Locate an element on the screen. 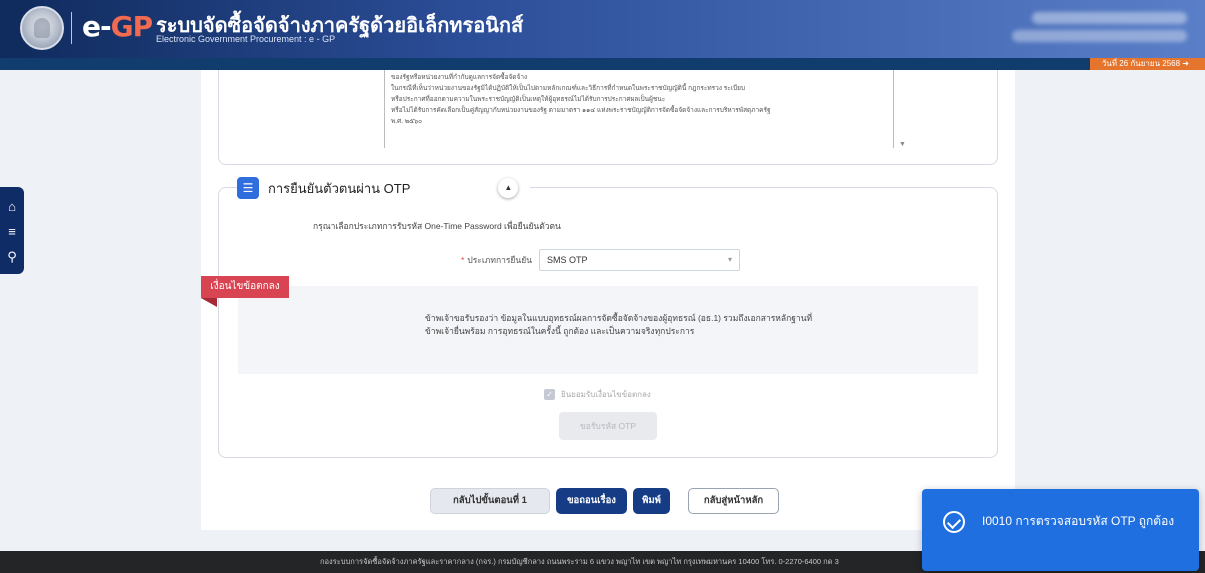 The width and height of the screenshot is (1205, 573). home-icon: ⌂ is located at coordinates (12, 206).